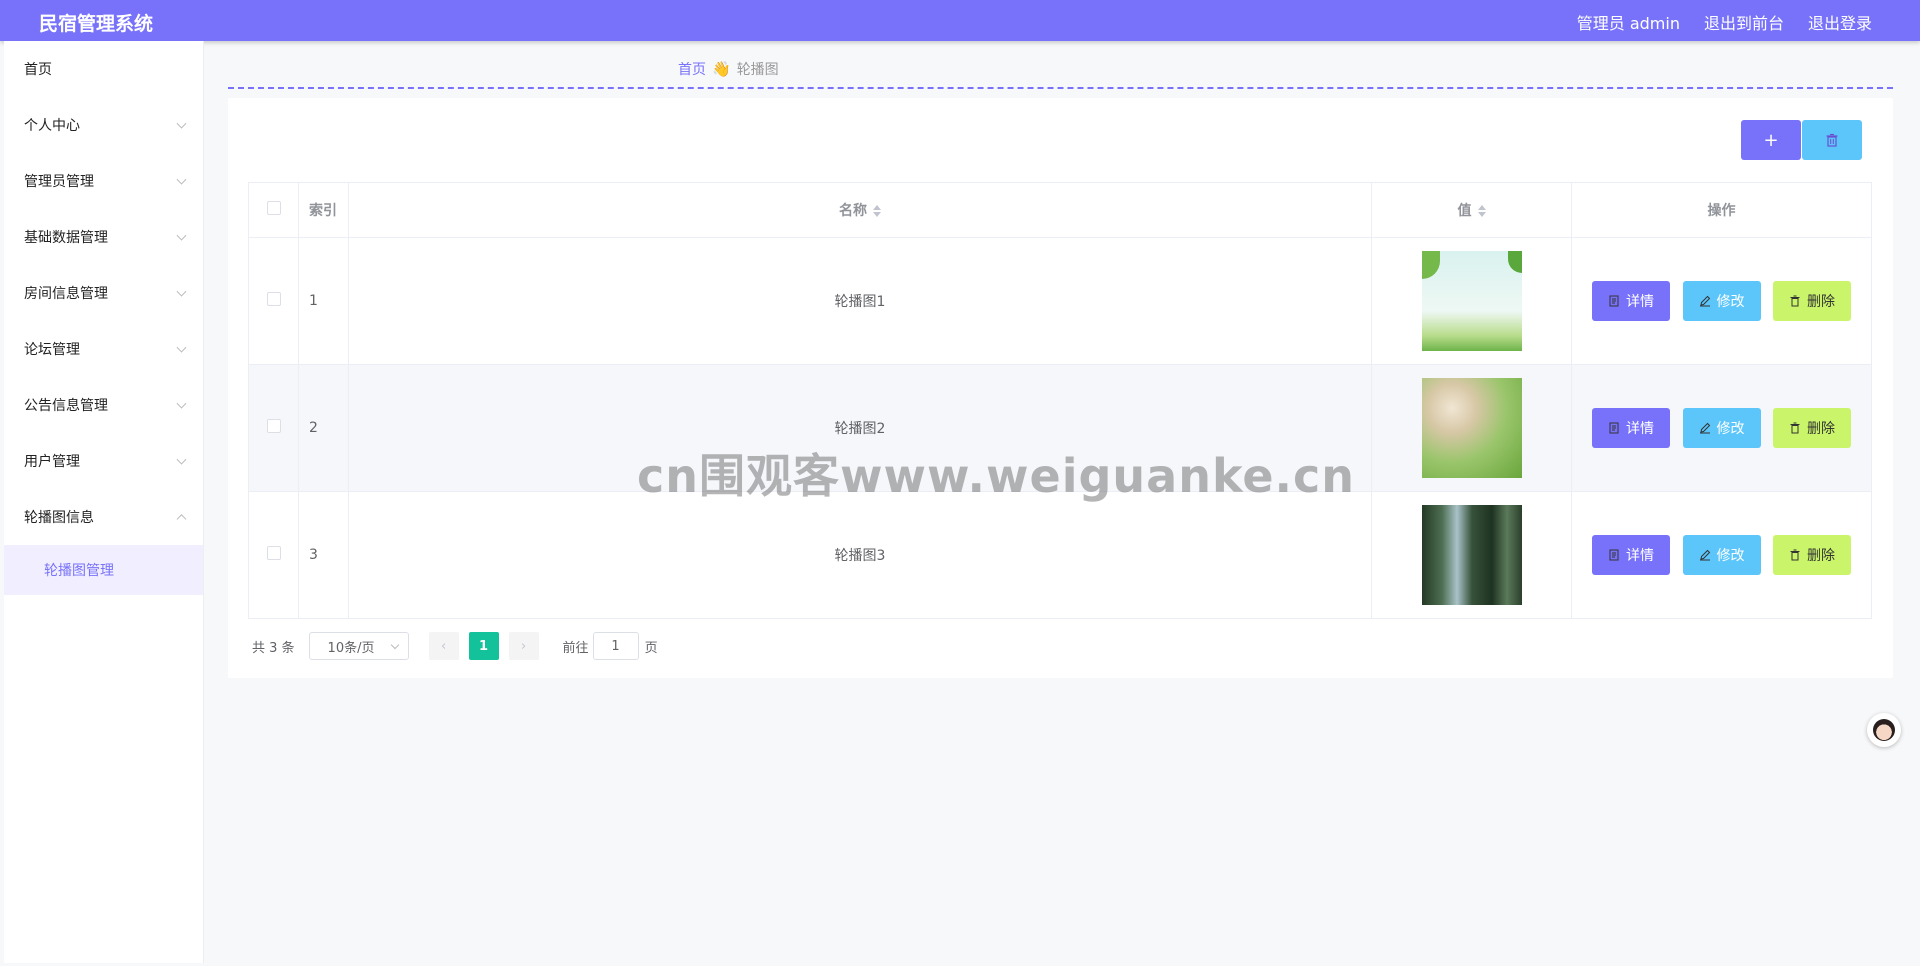 The height and width of the screenshot is (966, 1920). I want to click on pagination: 共 3 条 10条/页 ‹ 1 › 前往 1 页, so click(455, 646).